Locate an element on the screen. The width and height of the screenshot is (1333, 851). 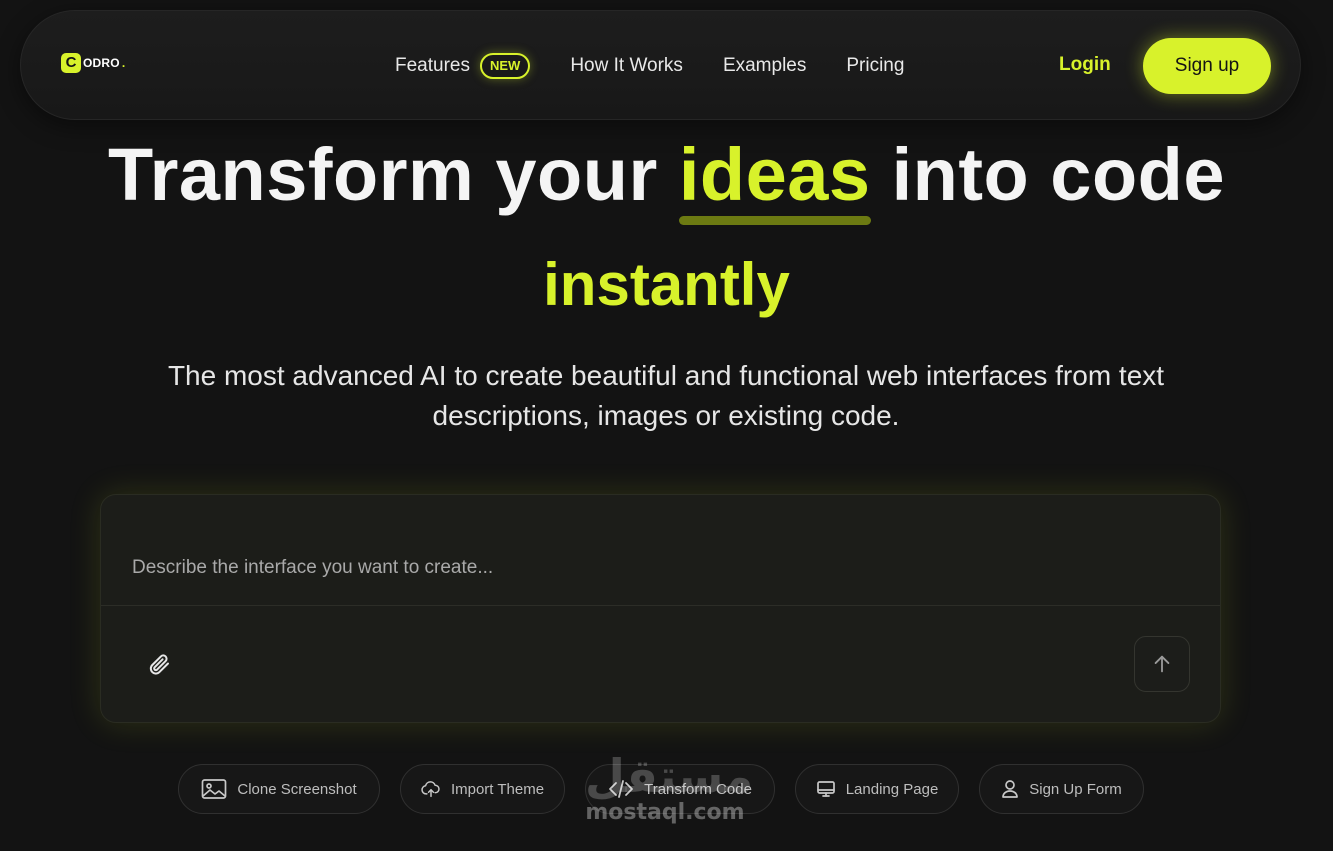
highlight-underline is located at coordinates (774, 220).